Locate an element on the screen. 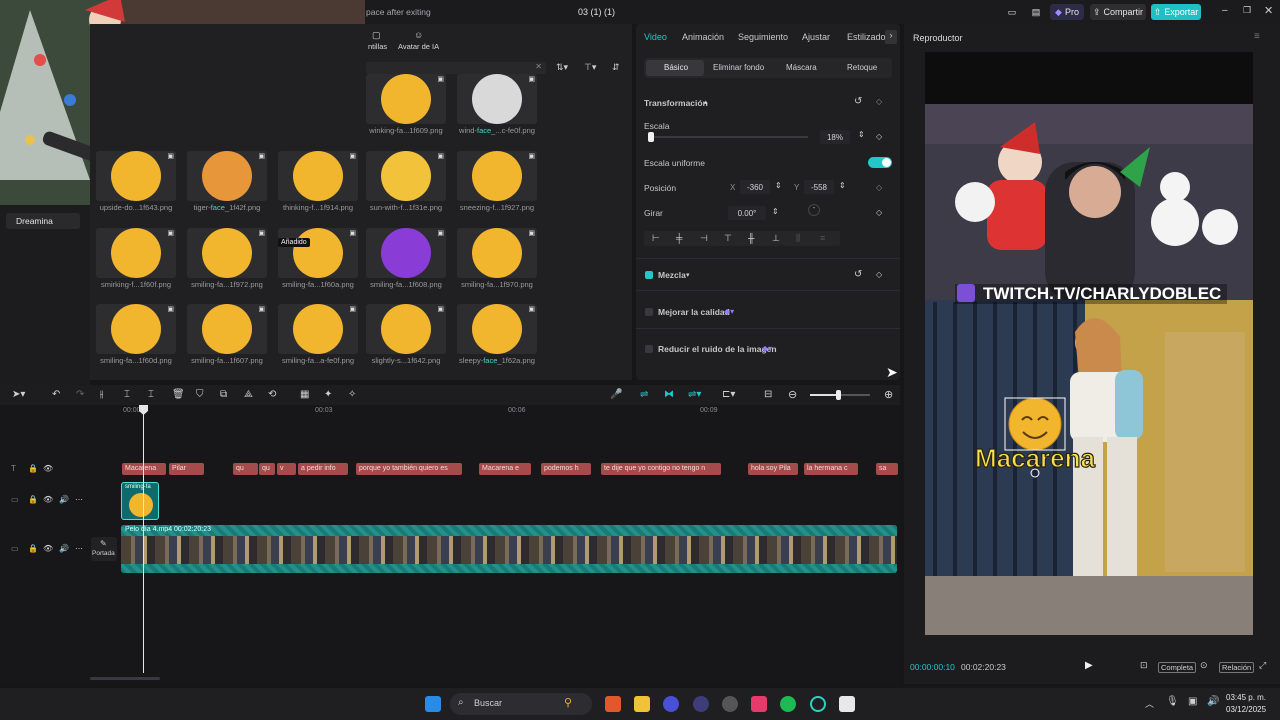 The image size is (1280, 720). text-clip: Macarena is located at coordinates (144, 469).